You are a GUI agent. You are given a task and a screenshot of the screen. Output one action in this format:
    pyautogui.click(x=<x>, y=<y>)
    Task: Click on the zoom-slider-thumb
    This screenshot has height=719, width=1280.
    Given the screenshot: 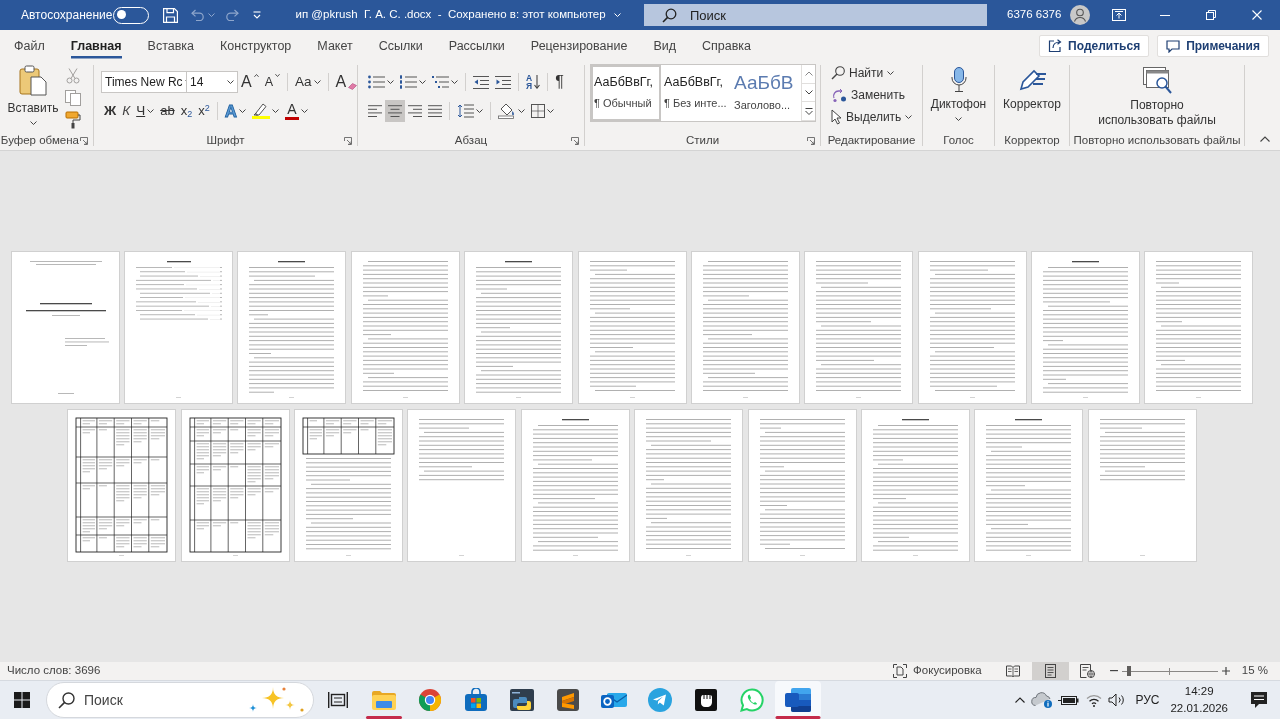 What is the action you would take?
    pyautogui.click(x=1129, y=671)
    